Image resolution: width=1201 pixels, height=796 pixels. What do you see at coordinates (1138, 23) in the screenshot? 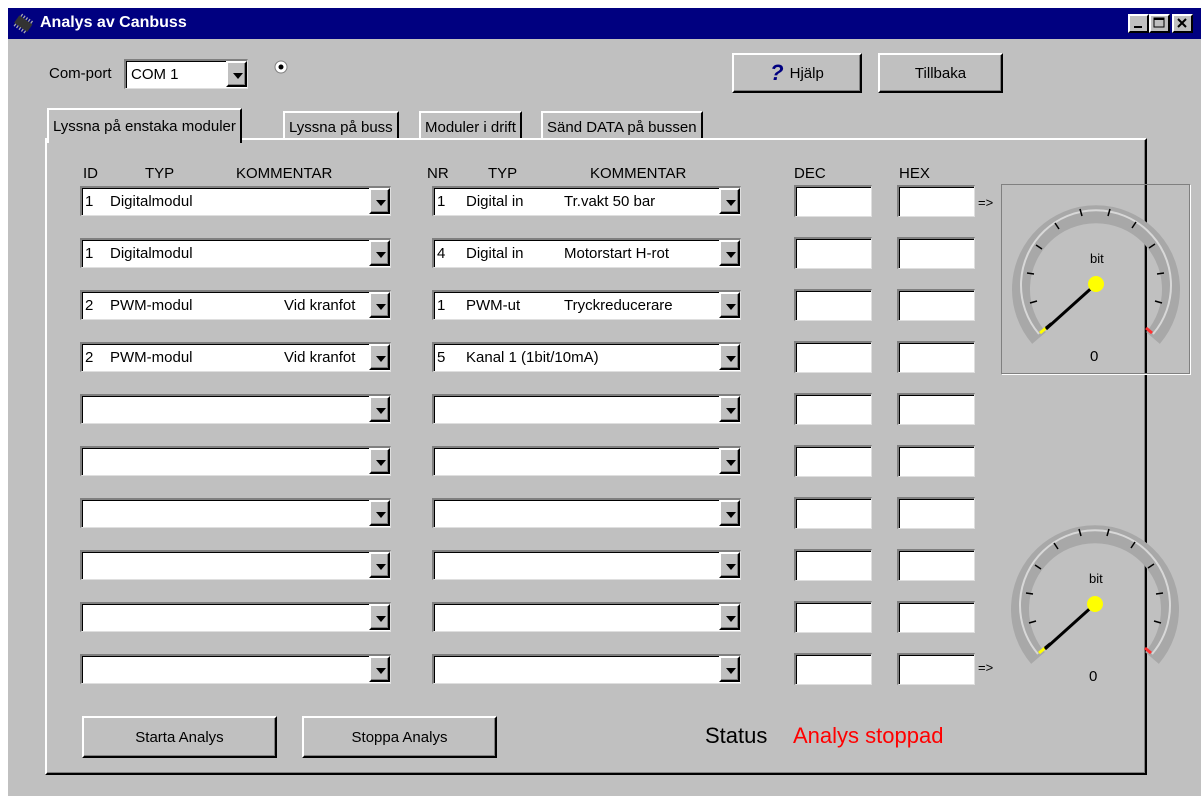
I see `minimize-button` at bounding box center [1138, 23].